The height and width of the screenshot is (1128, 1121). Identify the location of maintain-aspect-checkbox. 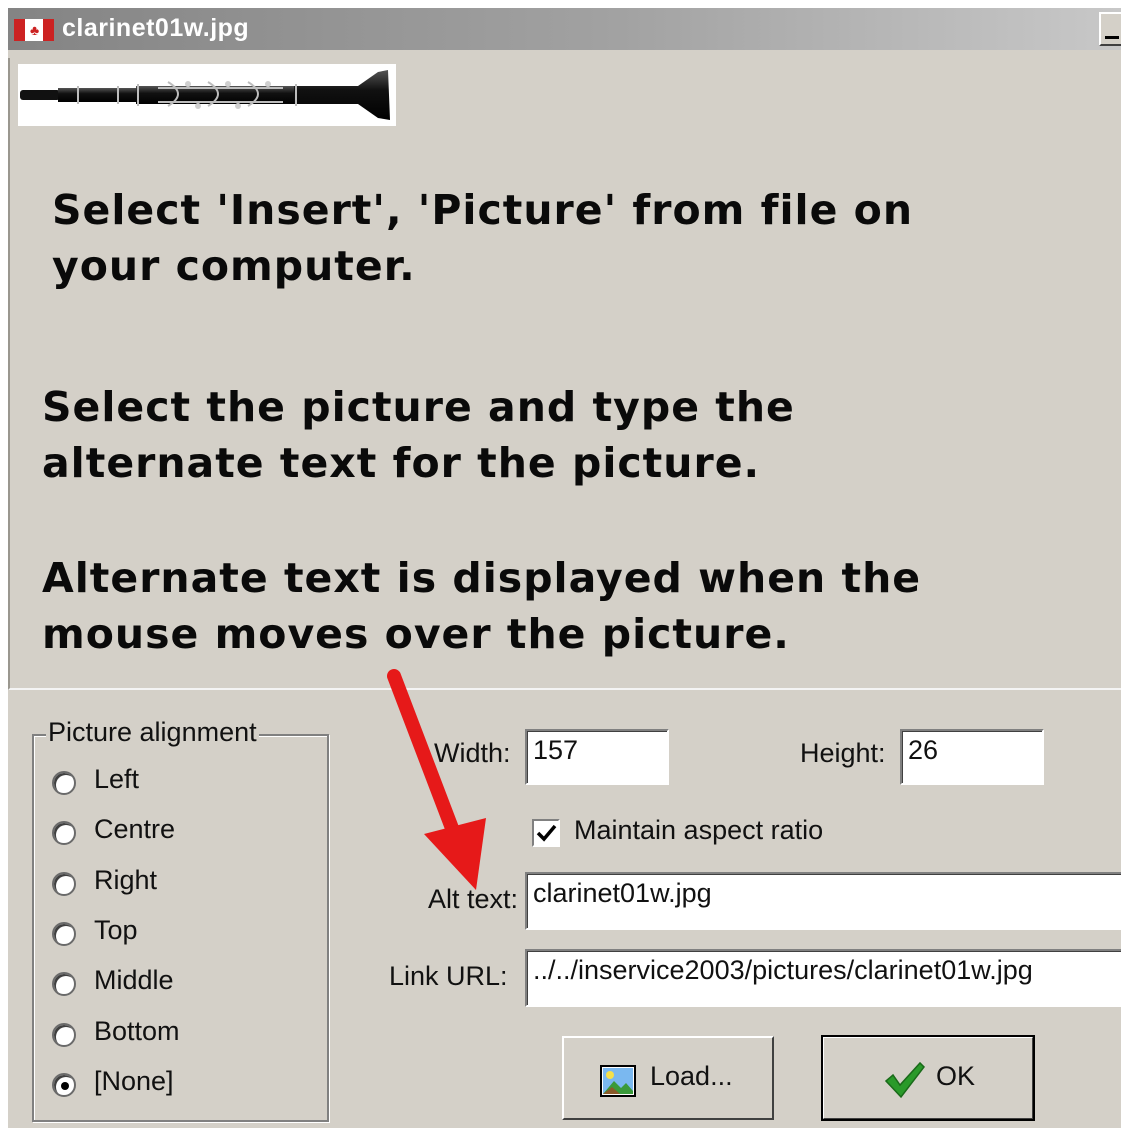
(546, 833).